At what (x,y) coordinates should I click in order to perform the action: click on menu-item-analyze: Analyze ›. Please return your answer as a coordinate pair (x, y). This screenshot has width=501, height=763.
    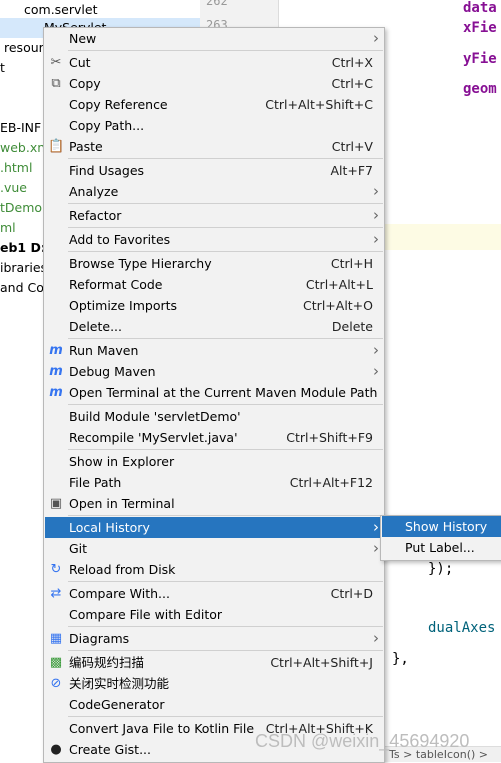
    Looking at the image, I should click on (214, 191).